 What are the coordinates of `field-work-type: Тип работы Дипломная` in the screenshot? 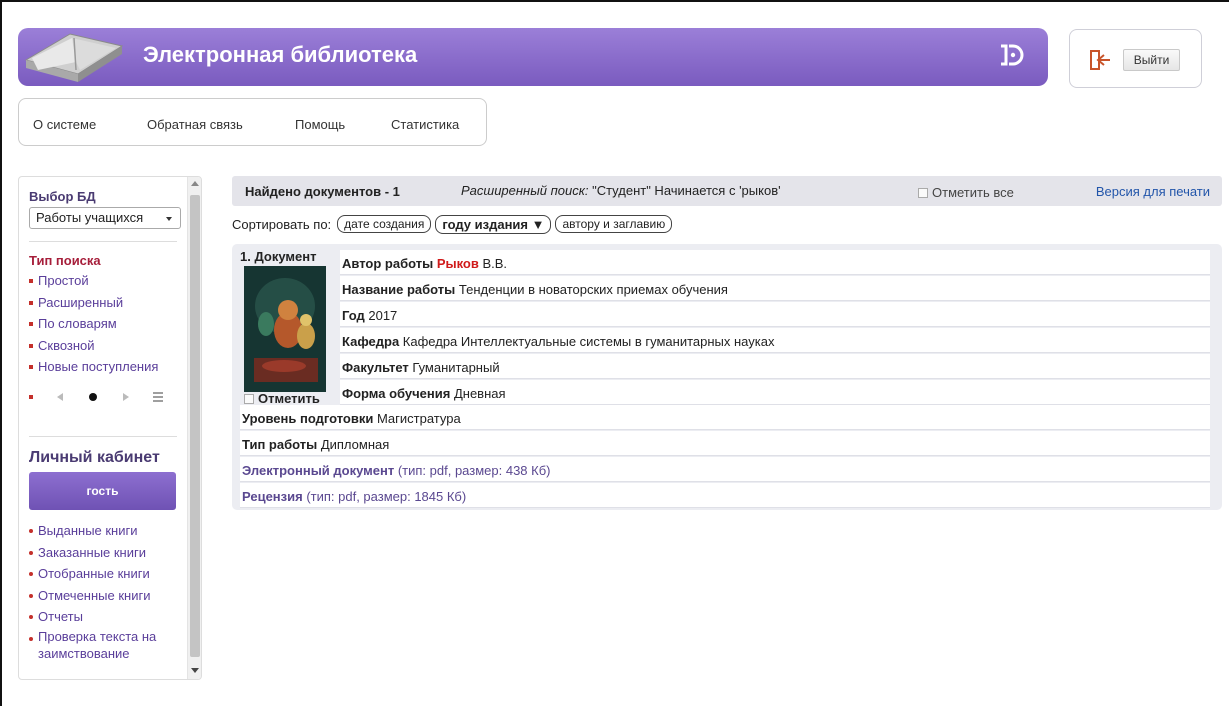 It's located at (725, 443).